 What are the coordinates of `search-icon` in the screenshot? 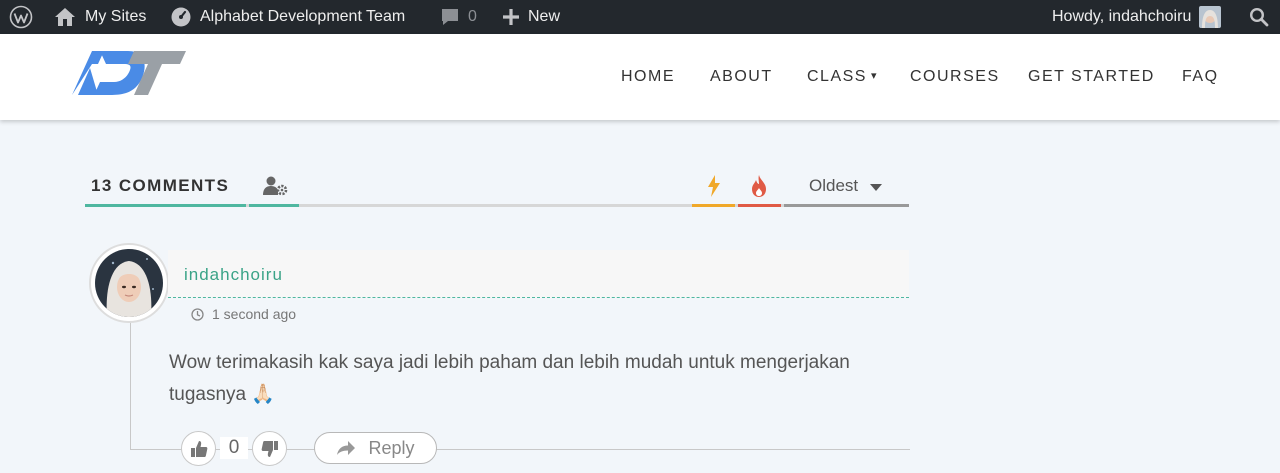 It's located at (1259, 17).